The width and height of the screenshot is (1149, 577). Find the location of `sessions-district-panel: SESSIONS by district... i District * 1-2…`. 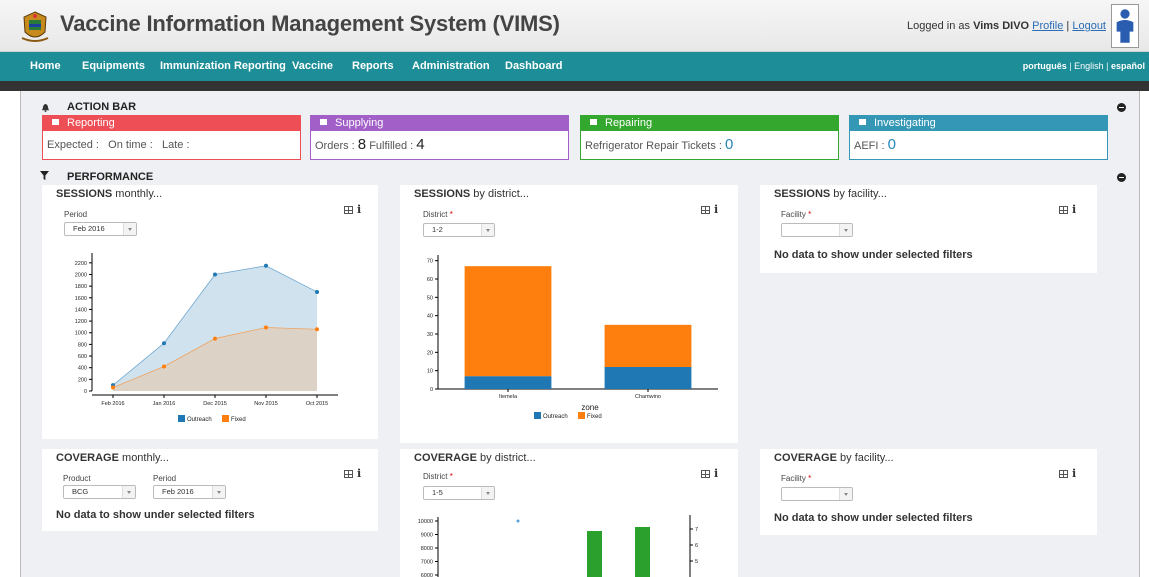

sessions-district-panel: SESSIONS by district... i District * 1-2… is located at coordinates (569, 314).